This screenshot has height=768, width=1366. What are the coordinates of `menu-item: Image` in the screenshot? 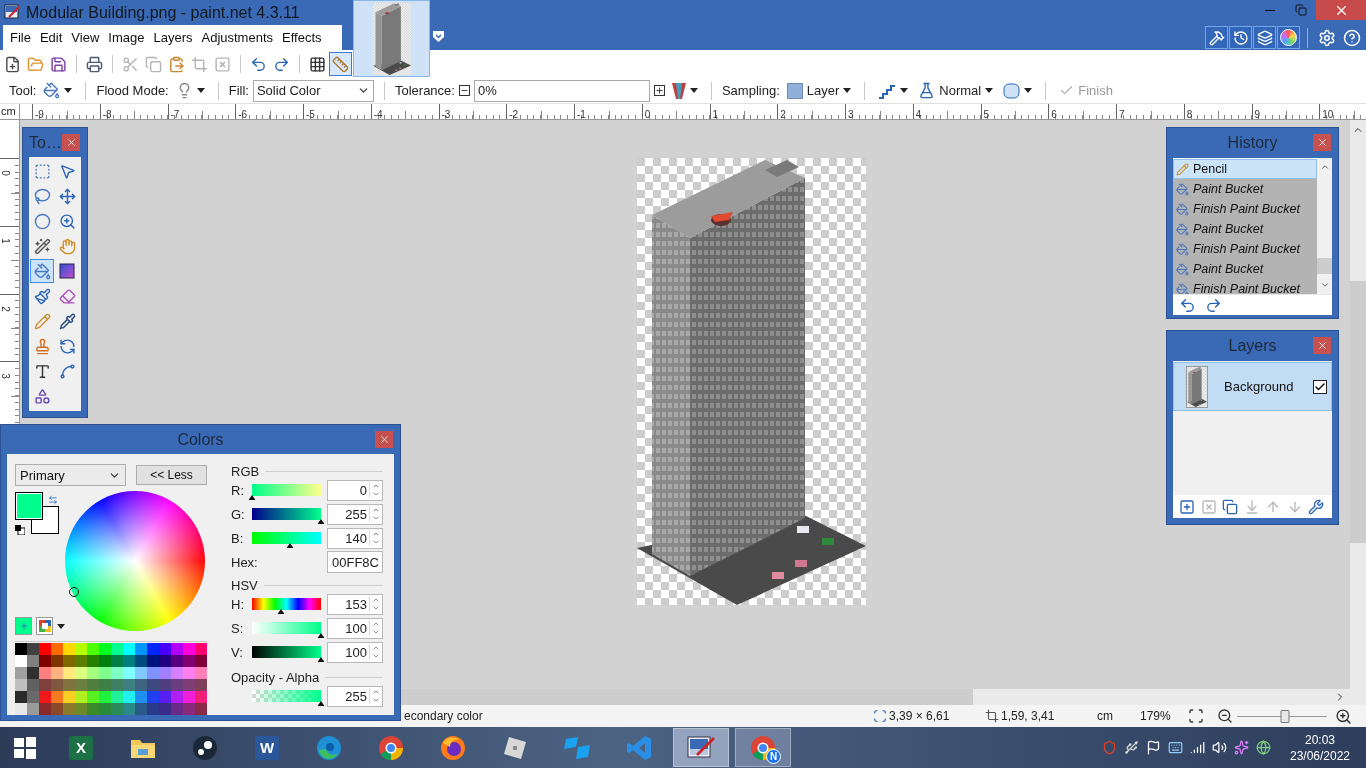 It's located at (126, 37).